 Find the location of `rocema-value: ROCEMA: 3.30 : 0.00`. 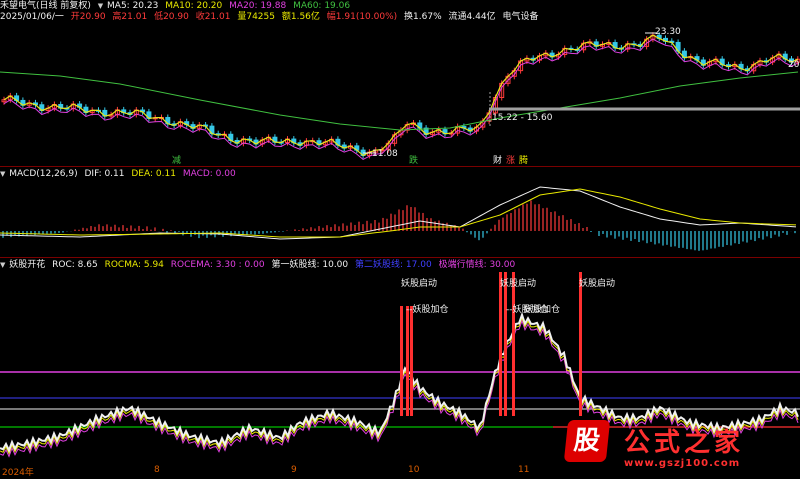

rocema-value: ROCEMA: 3.30 : 0.00 is located at coordinates (217, 265).